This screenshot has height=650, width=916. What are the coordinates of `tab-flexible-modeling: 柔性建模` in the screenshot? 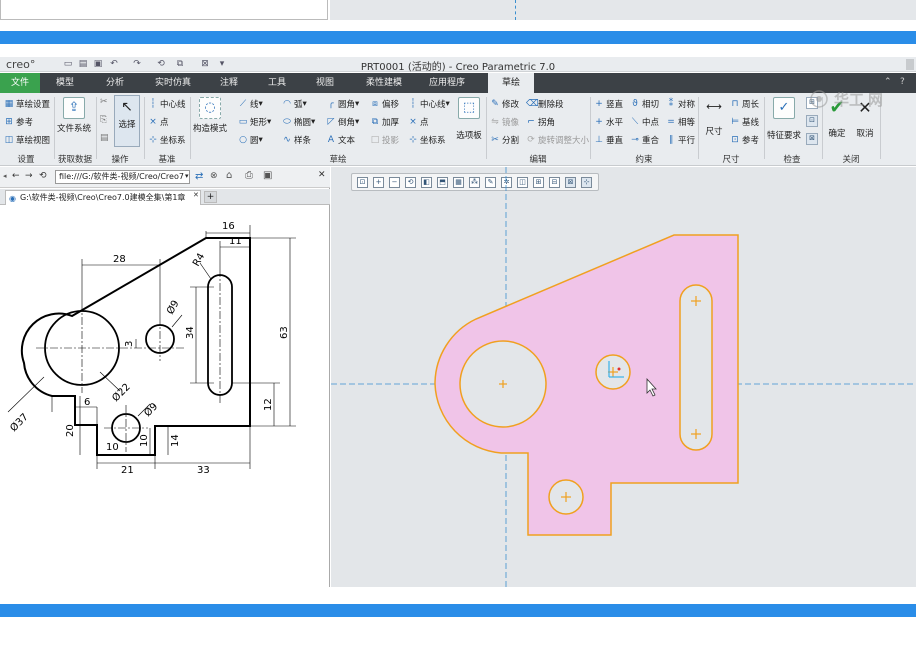 It's located at (384, 83).